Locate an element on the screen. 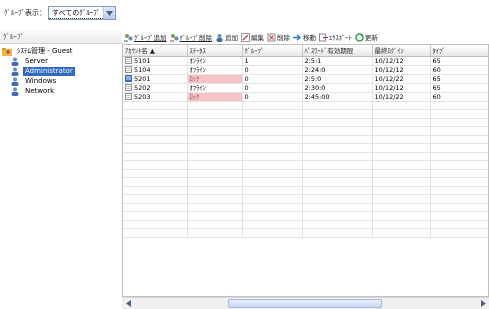 Image resolution: width=489 pixels, height=309 pixels. toolbar-button-5: 移動 is located at coordinates (304, 37).